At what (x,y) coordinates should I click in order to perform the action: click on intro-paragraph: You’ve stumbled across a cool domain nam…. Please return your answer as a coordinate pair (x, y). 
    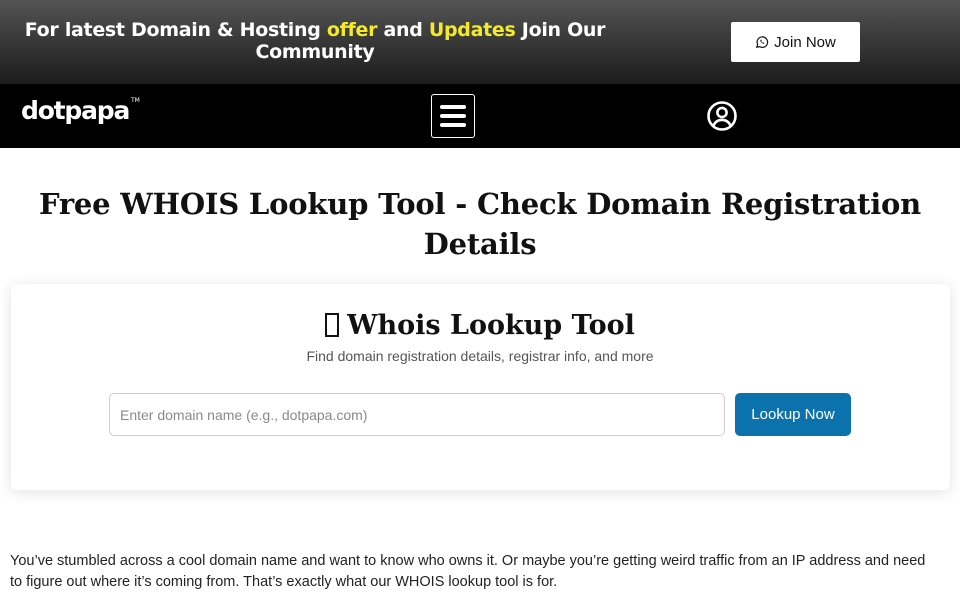
    Looking at the image, I should click on (468, 571).